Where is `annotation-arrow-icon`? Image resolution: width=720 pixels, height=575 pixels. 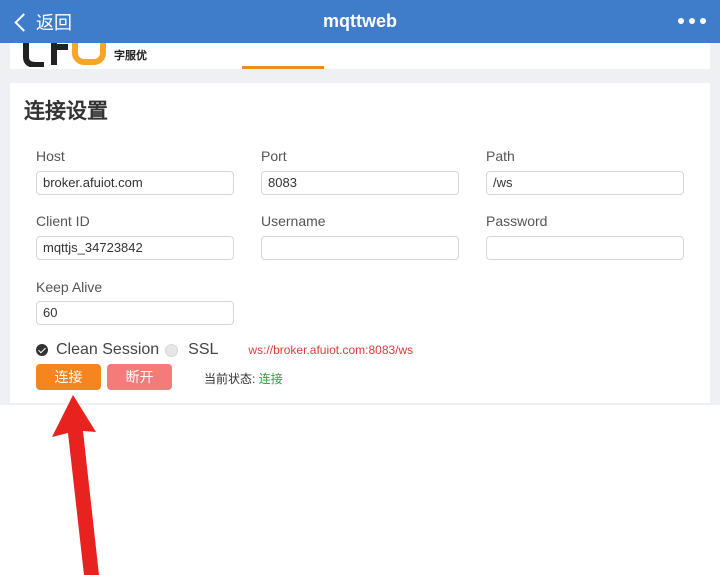
annotation-arrow-icon is located at coordinates (75, 485).